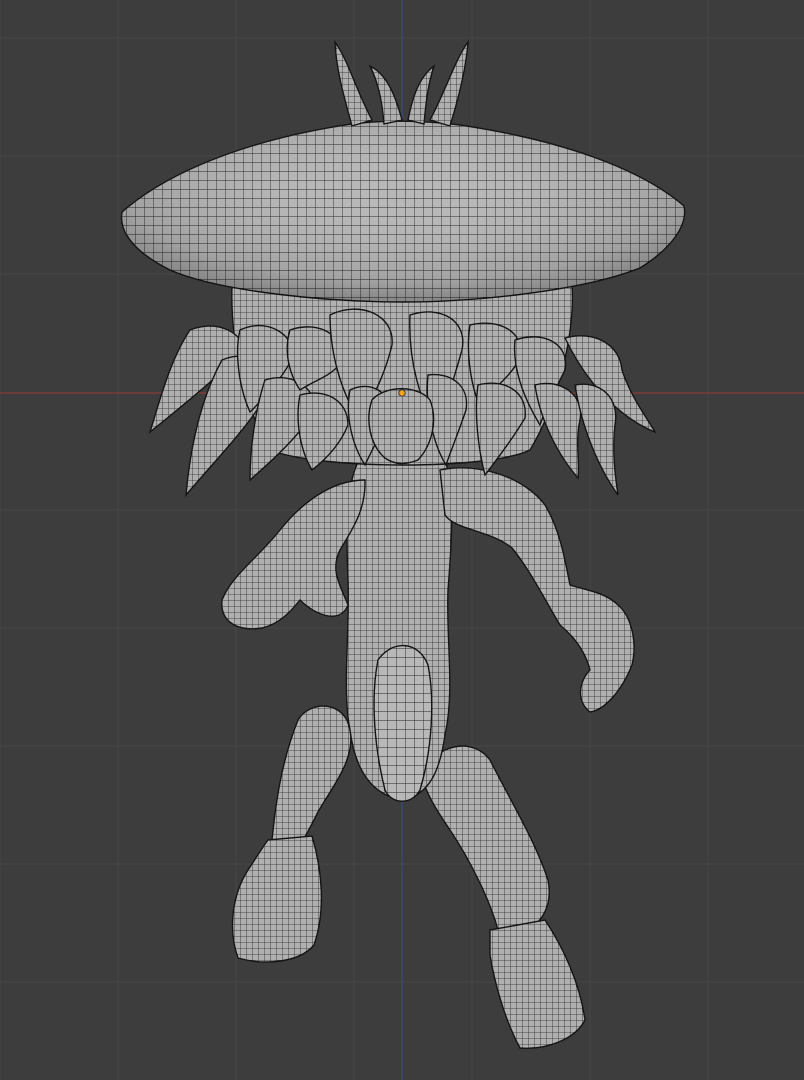  I want to click on left-leg, so click(311, 775).